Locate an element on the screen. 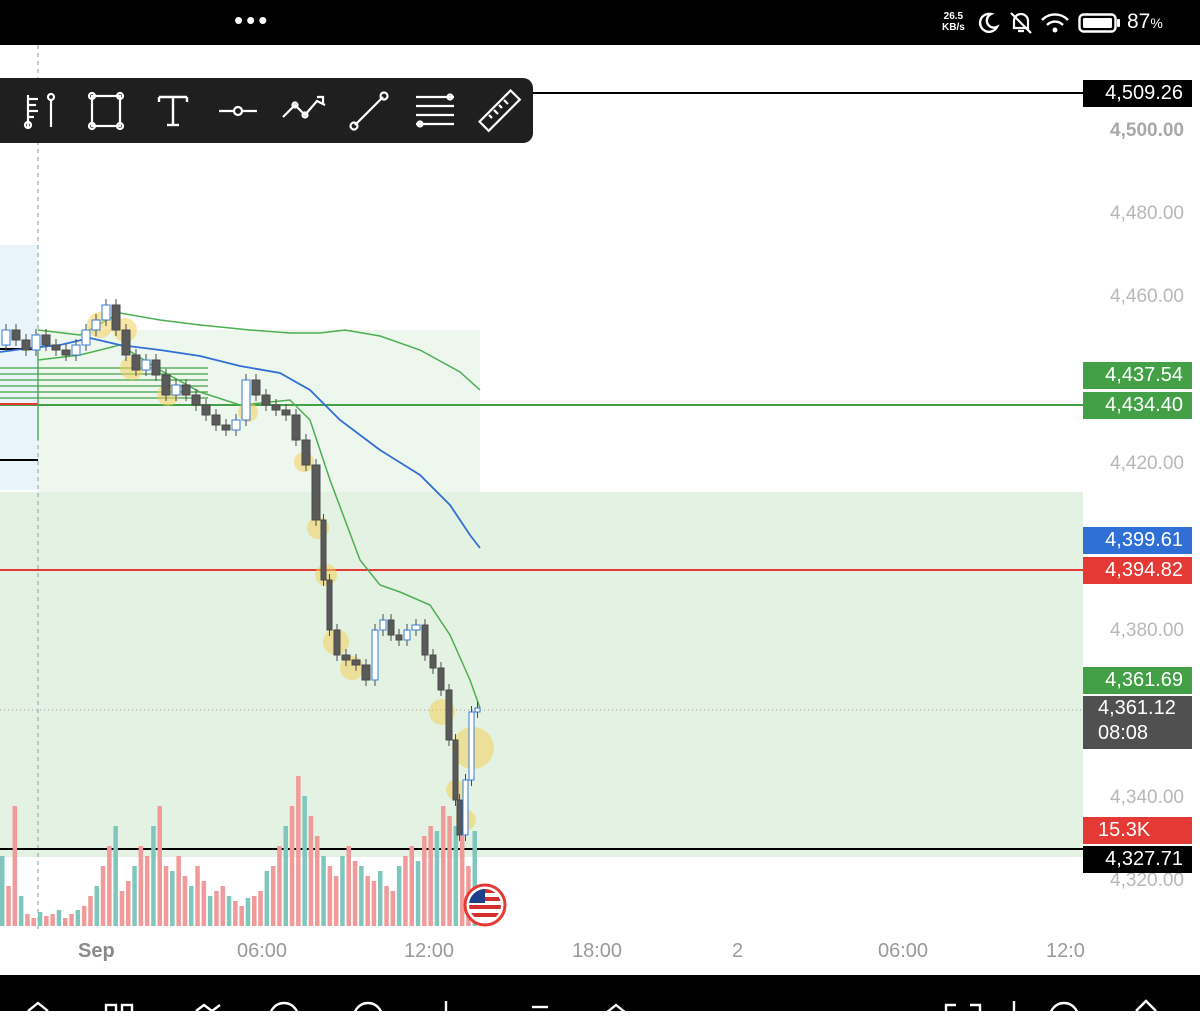 This screenshot has width=1200, height=1016. moon-icon is located at coordinates (989, 22).